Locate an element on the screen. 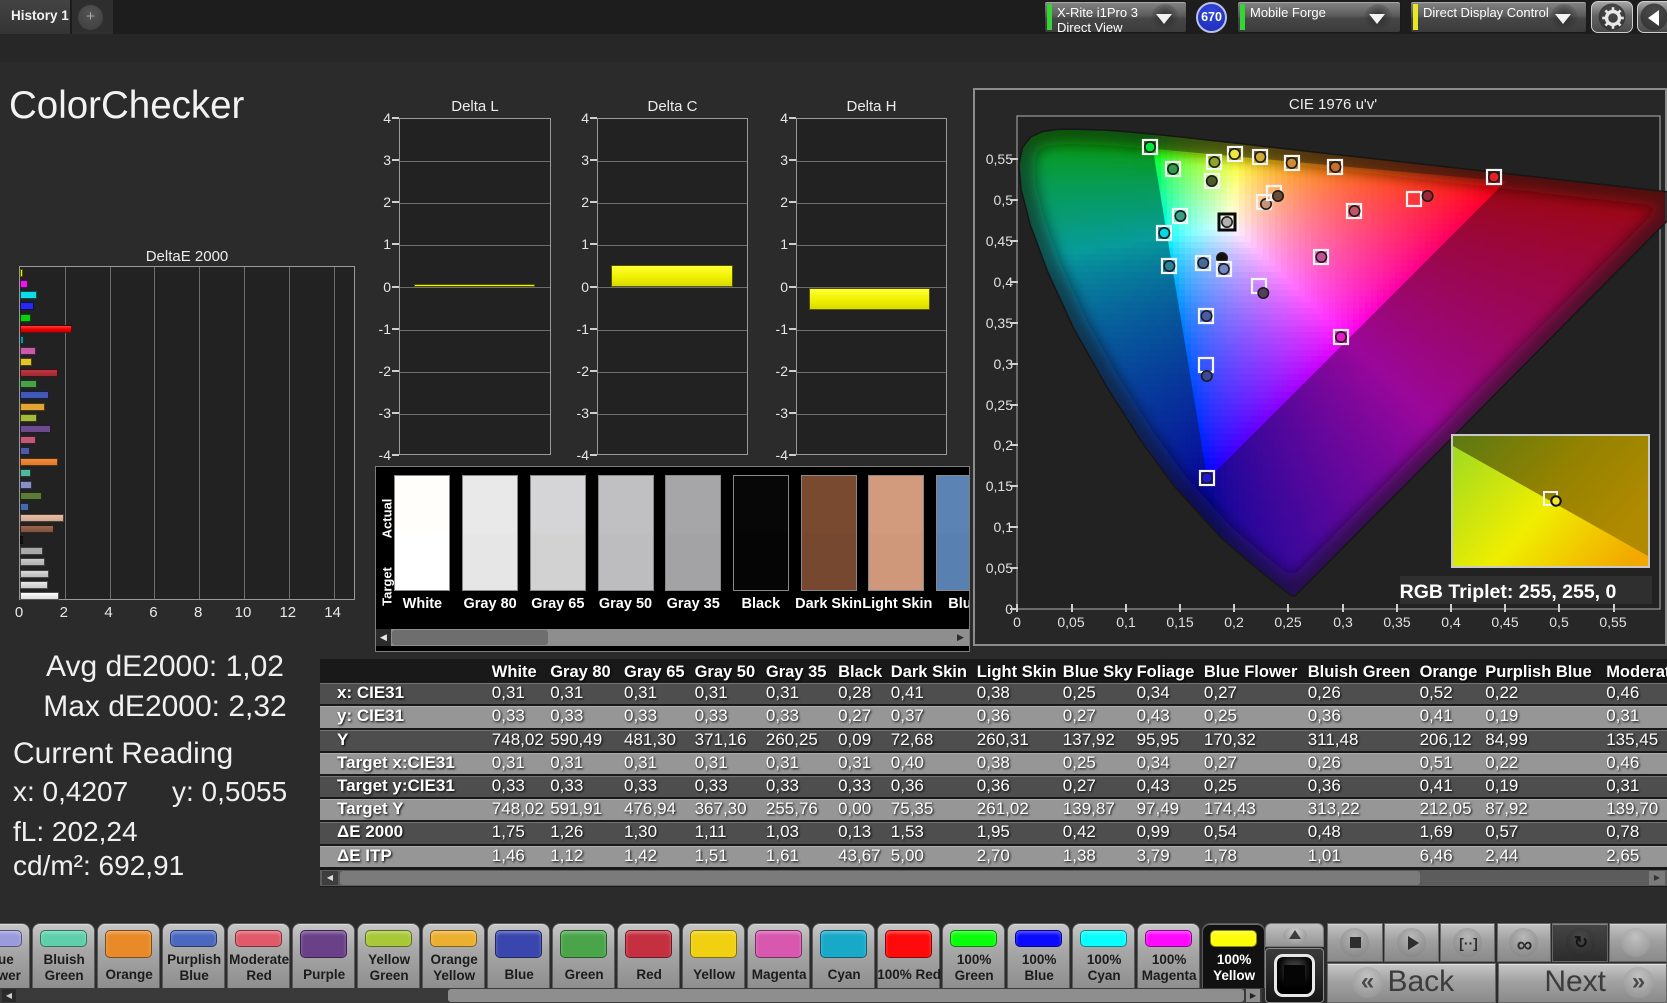  svg-text: 0 is located at coordinates (1017, 622).